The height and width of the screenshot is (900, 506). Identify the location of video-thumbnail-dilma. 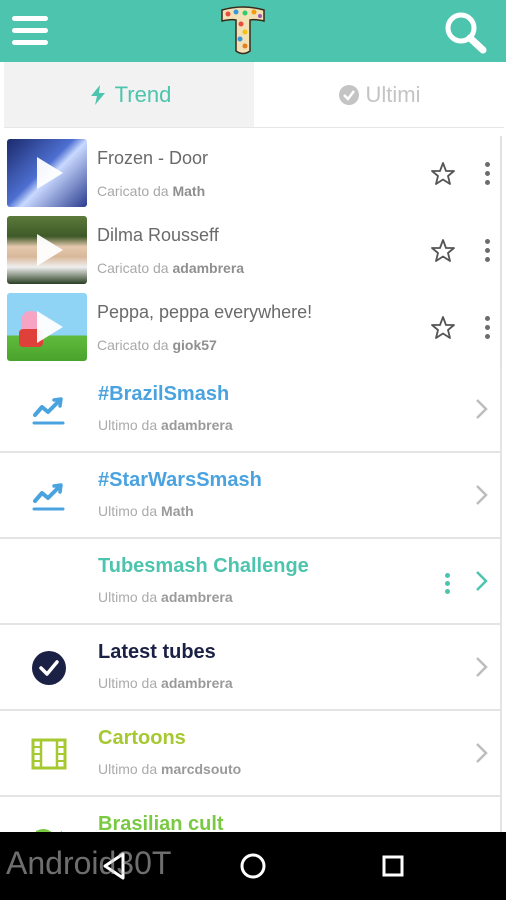
(47, 250).